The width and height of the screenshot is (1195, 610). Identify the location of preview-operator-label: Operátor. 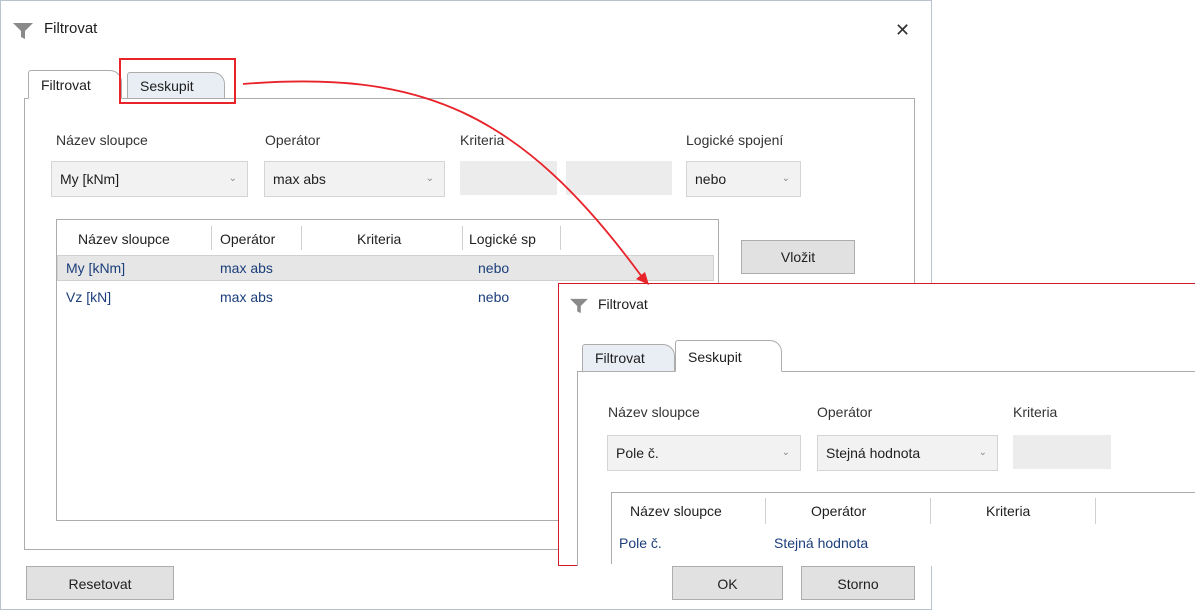
(845, 412).